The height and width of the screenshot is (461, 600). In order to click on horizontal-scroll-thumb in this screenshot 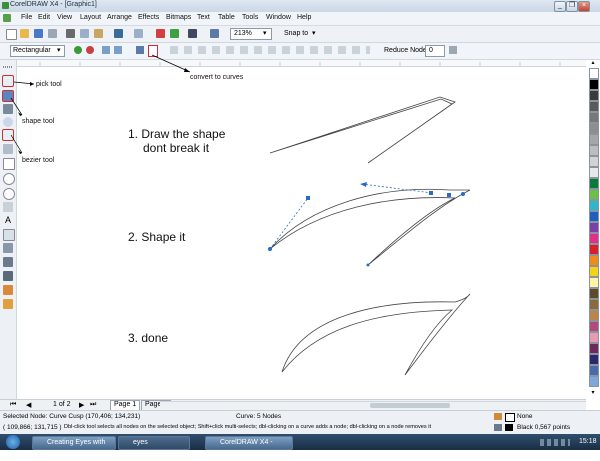, I will do `click(410, 405)`.